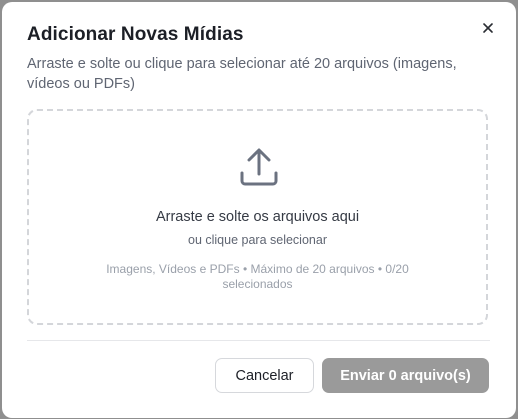  Describe the element at coordinates (257, 240) in the screenshot. I see `dropzone-subtitle: ou clique para selecionar` at that location.